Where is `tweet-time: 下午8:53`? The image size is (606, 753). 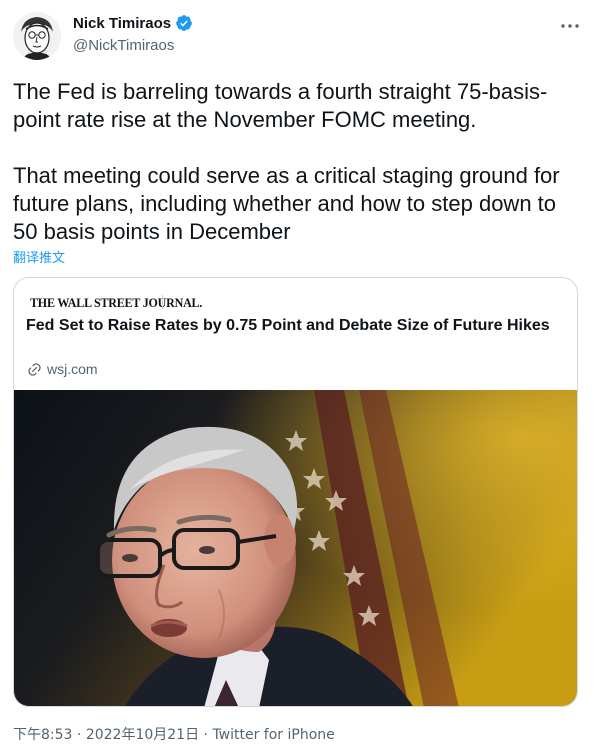 tweet-time: 下午8:53 is located at coordinates (42, 735).